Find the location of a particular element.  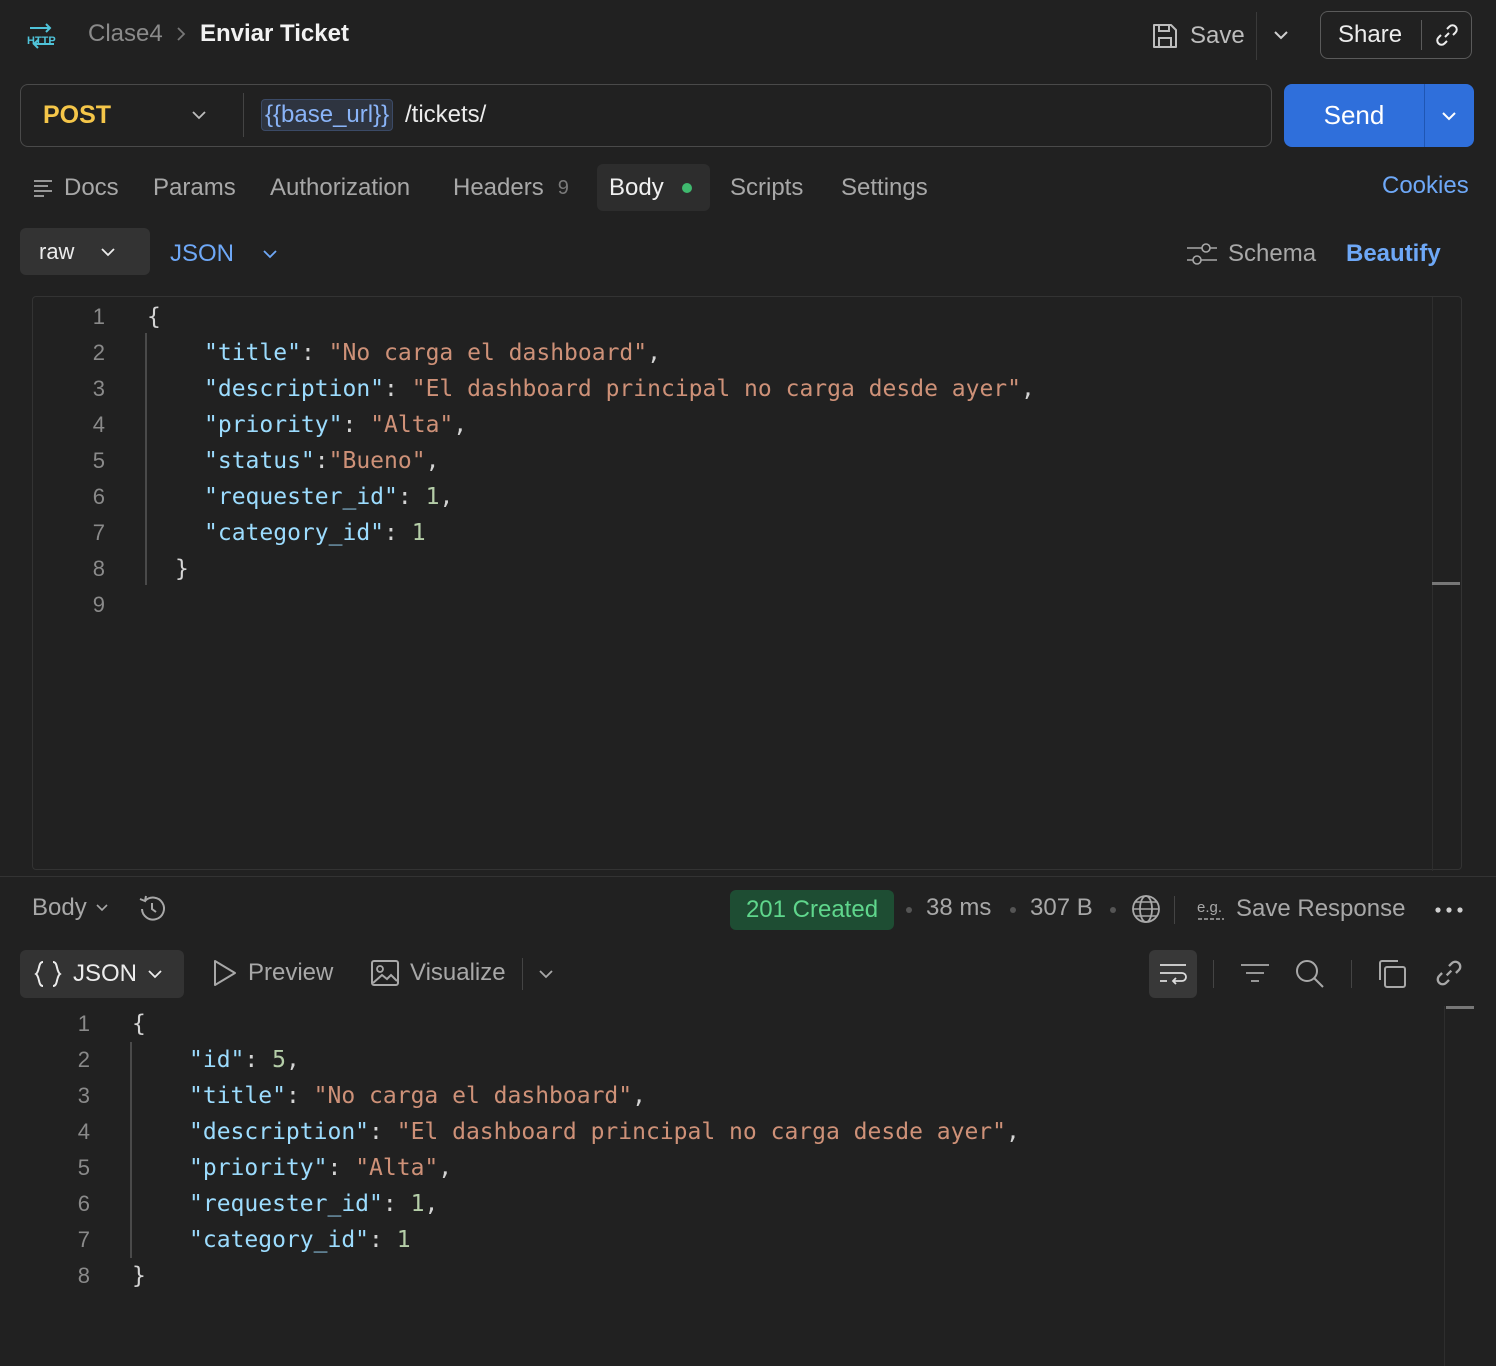

copy-icon is located at coordinates (1392, 974).